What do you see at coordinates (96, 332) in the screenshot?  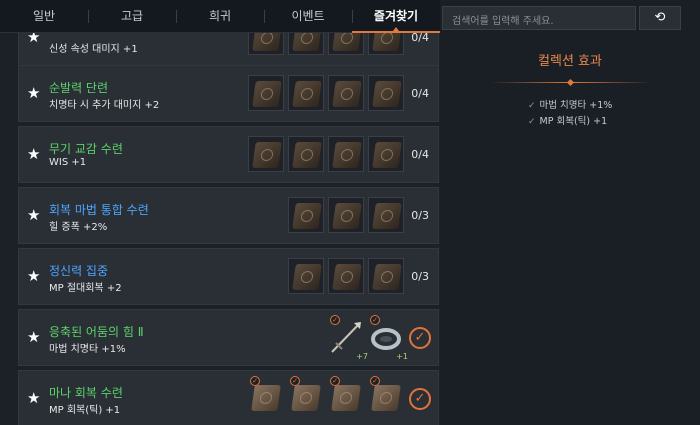 I see `collection-title: 응축된 어둠의 힘 Ⅱ` at bounding box center [96, 332].